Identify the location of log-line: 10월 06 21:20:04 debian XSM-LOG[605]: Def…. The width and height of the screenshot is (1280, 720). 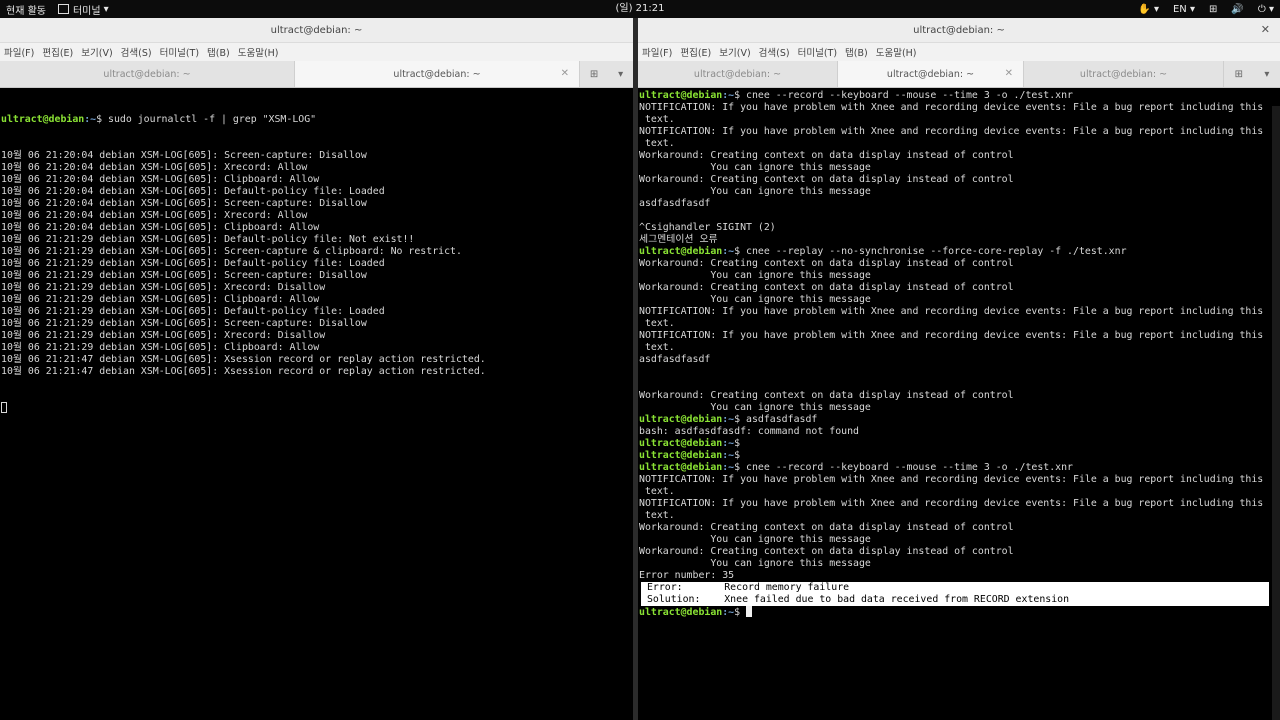
(193, 191).